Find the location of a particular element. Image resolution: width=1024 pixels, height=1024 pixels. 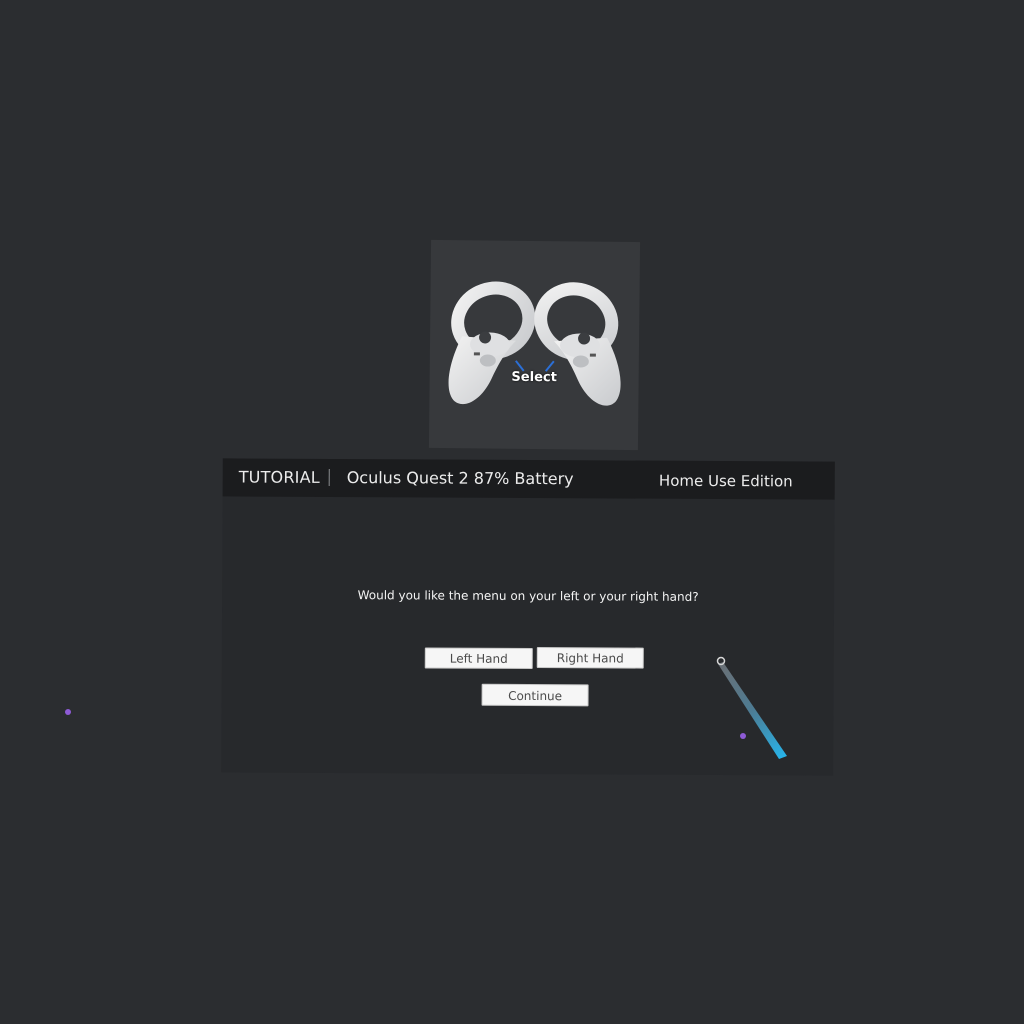

controllers-icon is located at coordinates (534, 343).